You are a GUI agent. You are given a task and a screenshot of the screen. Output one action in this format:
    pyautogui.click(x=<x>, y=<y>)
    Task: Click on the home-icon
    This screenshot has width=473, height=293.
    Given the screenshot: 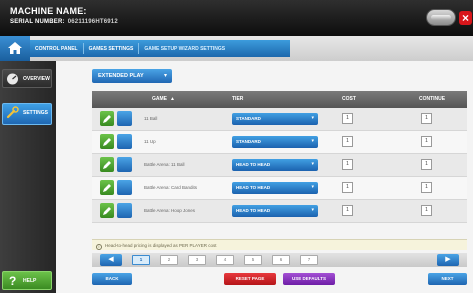 What is the action you would take?
    pyautogui.click(x=15, y=48)
    